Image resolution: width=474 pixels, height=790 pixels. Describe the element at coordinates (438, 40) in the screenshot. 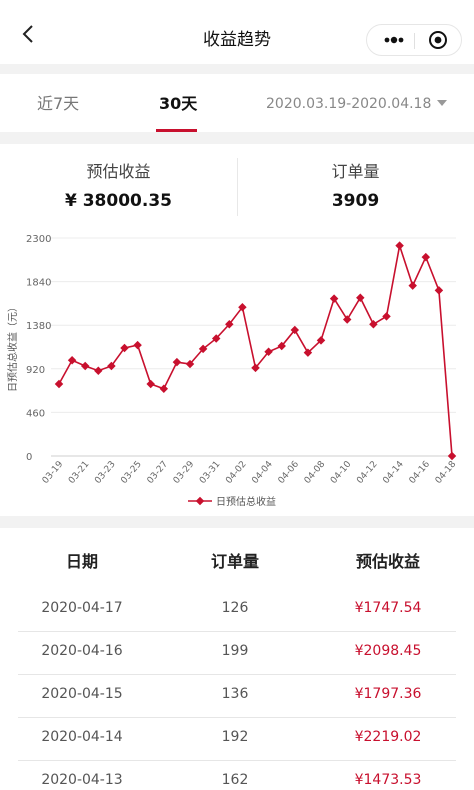

I see `close-mini-program-icon` at that location.